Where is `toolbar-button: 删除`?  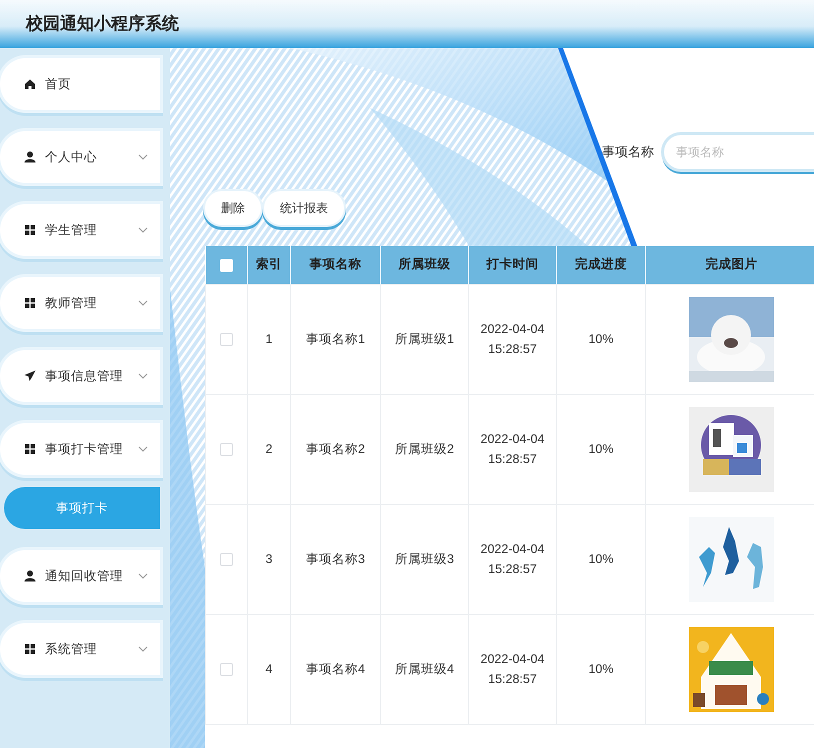
toolbar-button: 删除 is located at coordinates (233, 208).